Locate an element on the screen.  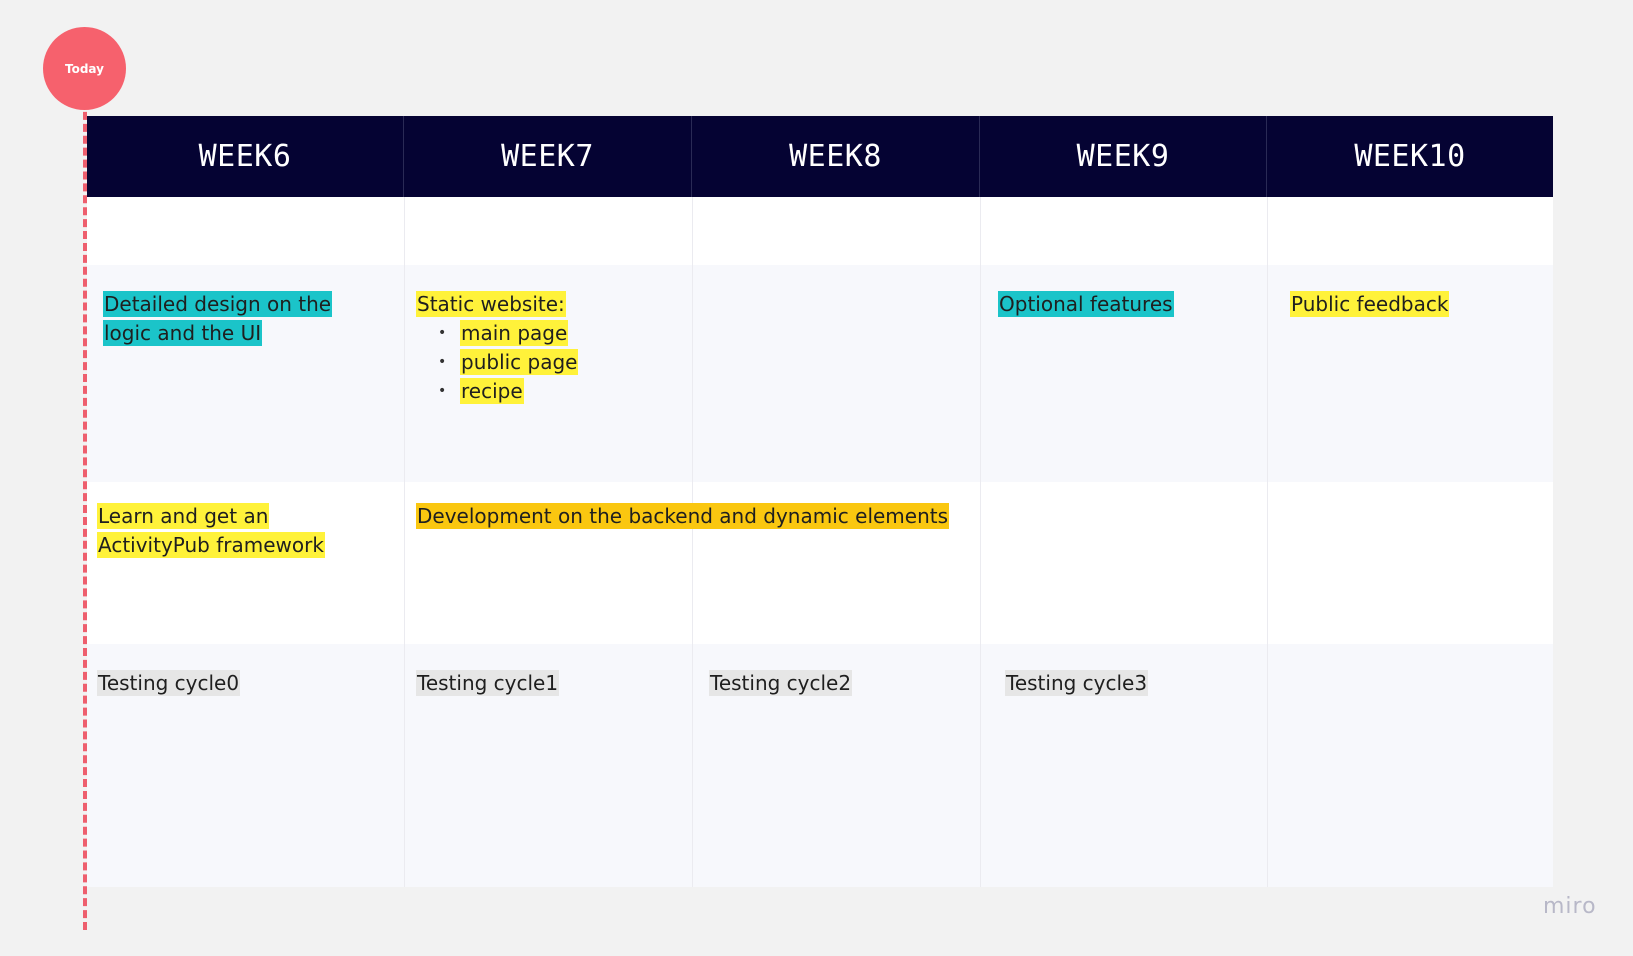
task-card-testing: Testing cycle3 is located at coordinates (1130, 683).